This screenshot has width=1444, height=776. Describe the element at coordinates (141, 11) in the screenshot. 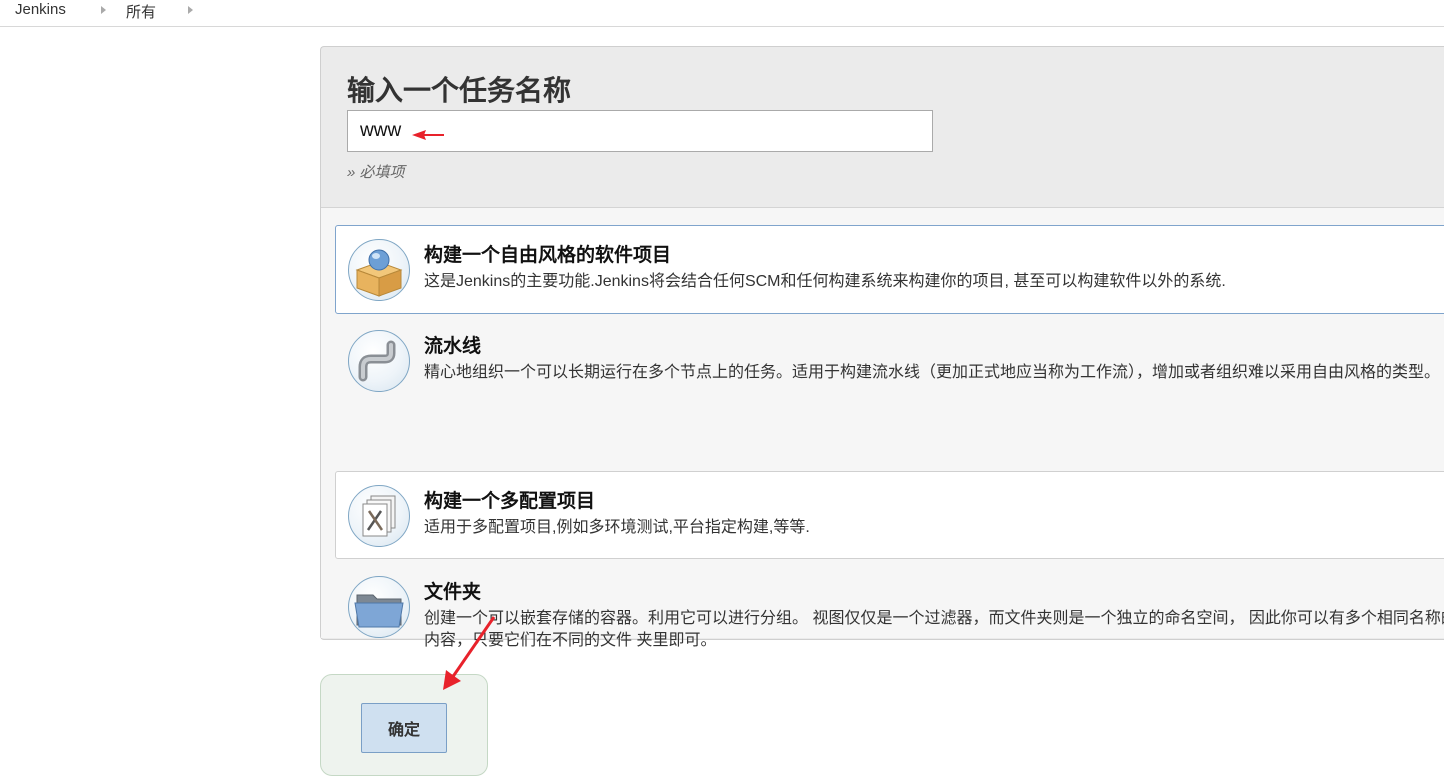

I see `breadcrumb-all-link: 所有` at that location.